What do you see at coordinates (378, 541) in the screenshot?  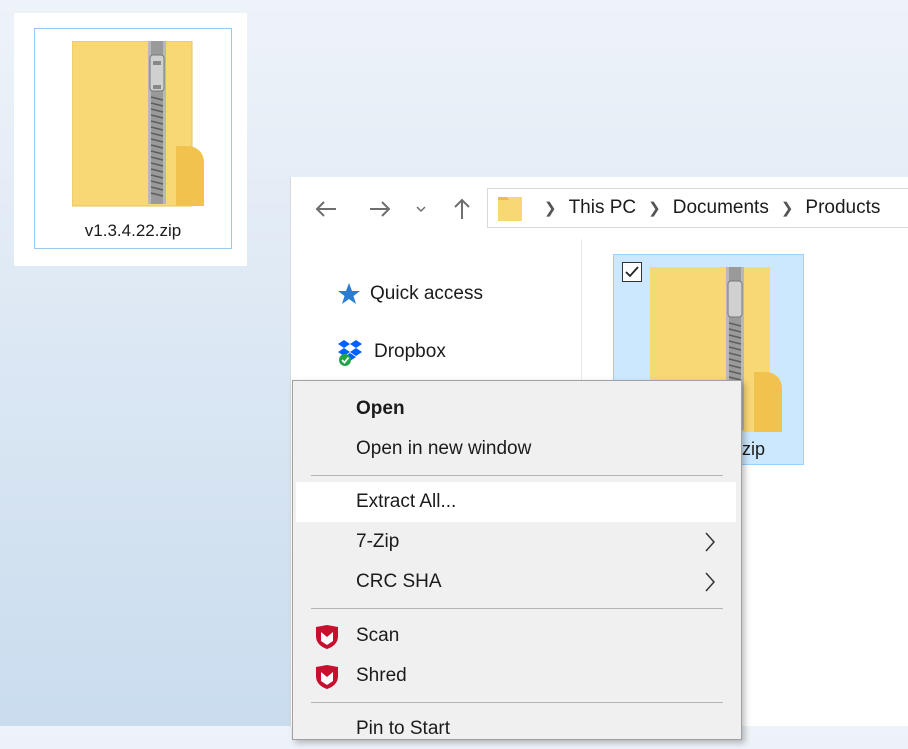 I see `menu-item-label: 7-Zip` at bounding box center [378, 541].